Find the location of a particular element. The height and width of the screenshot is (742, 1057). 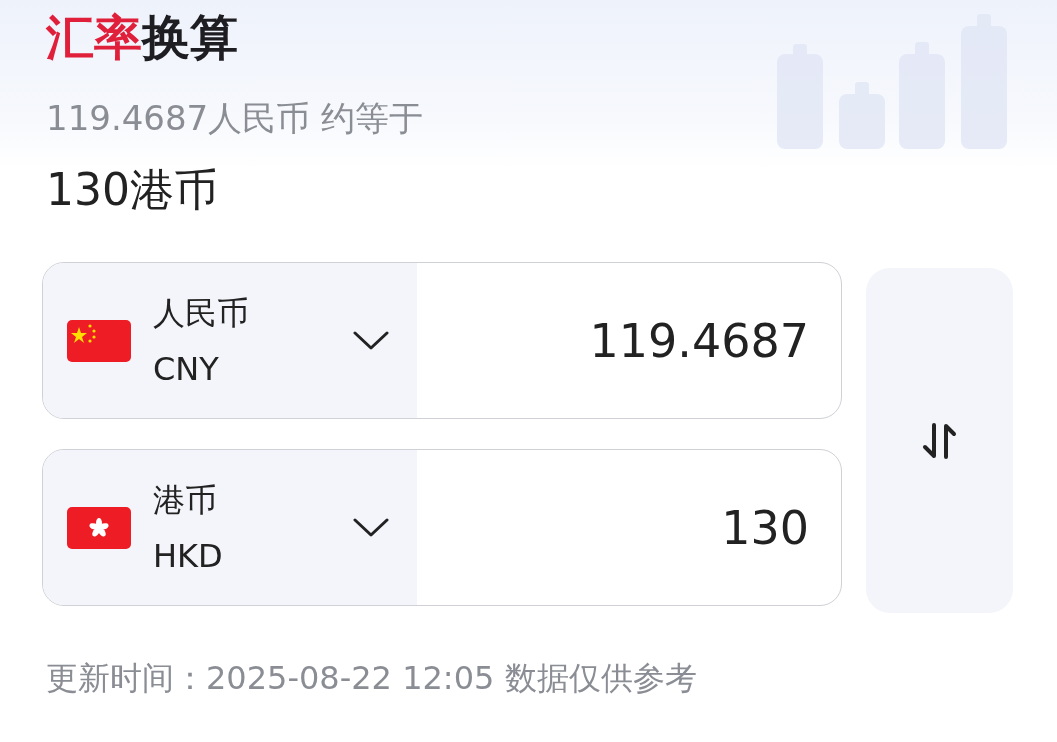

amount-field: 119.4687 is located at coordinates (629, 340).